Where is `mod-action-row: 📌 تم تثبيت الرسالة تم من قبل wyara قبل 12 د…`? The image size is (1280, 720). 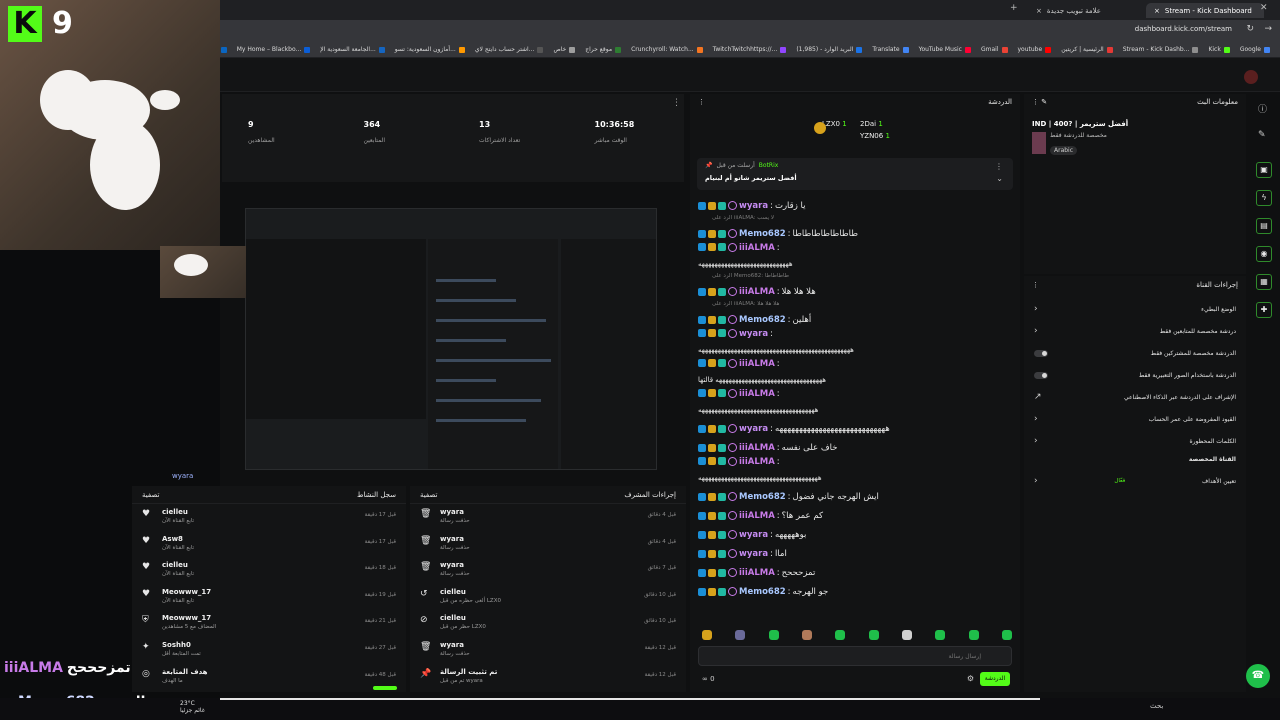 mod-action-row: 📌 تم تثبيت الرسالة تم من قبل wyara قبل 12 د… is located at coordinates (548, 677).